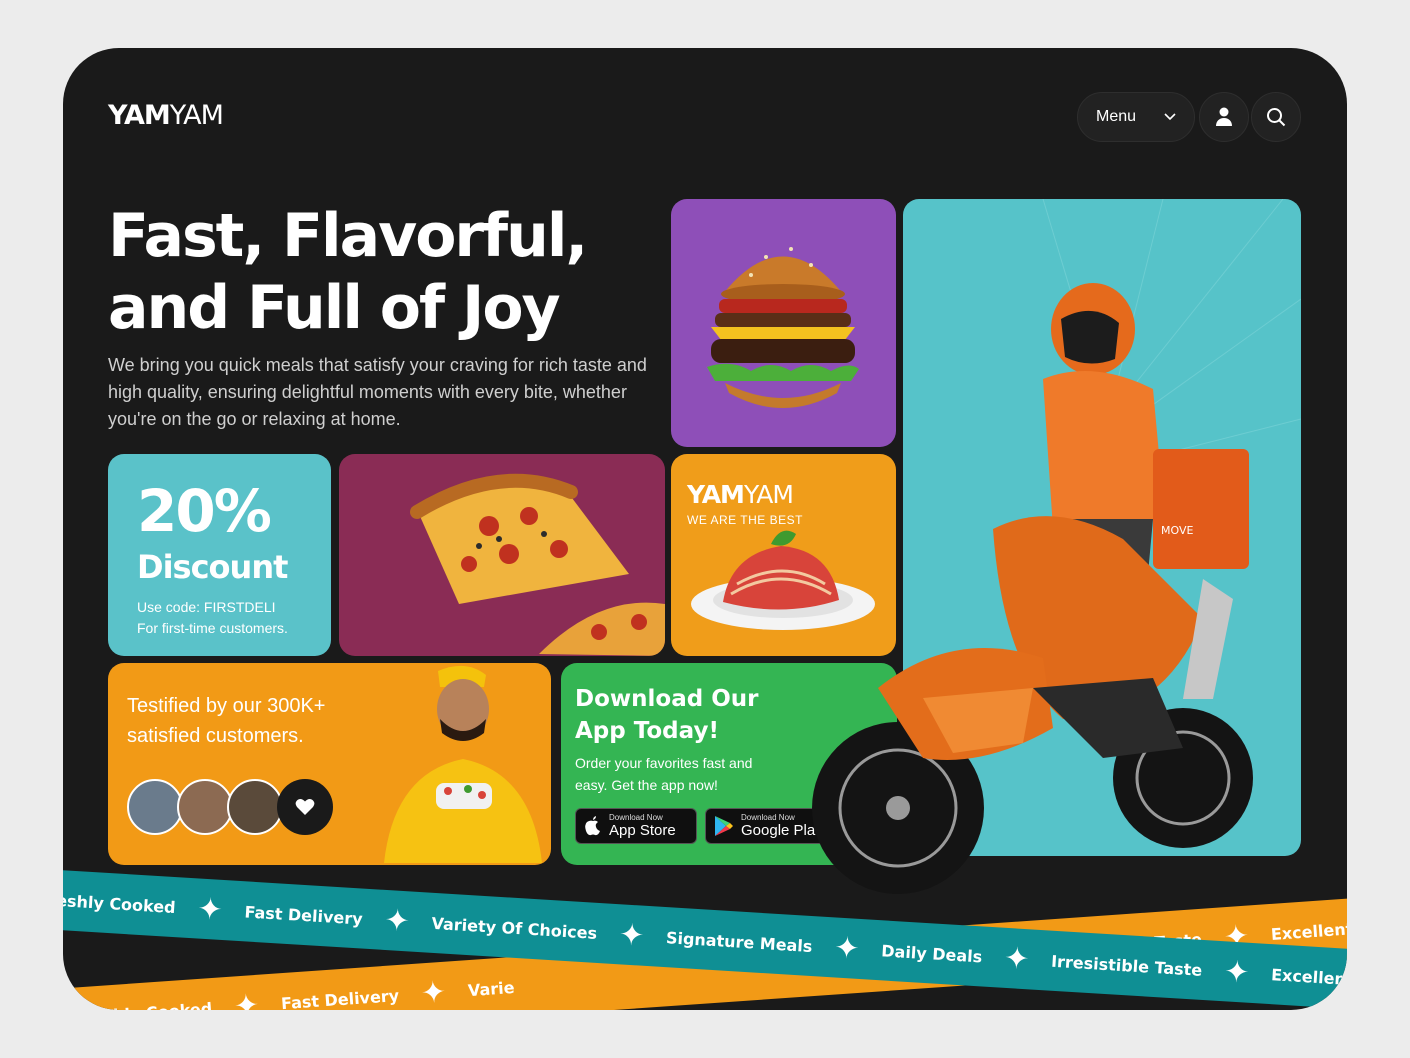  What do you see at coordinates (783, 327) in the screenshot?
I see `burger-image` at bounding box center [783, 327].